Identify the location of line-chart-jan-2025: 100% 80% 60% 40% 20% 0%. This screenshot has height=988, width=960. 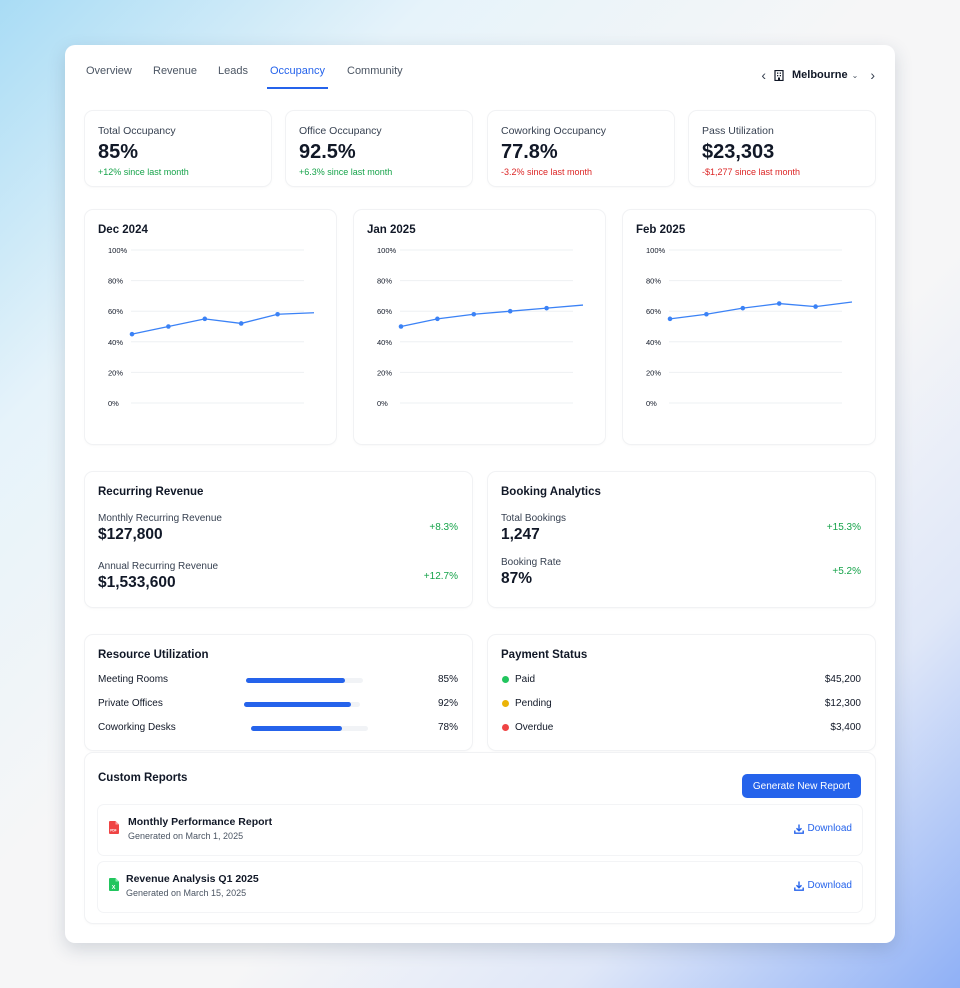
(480, 327).